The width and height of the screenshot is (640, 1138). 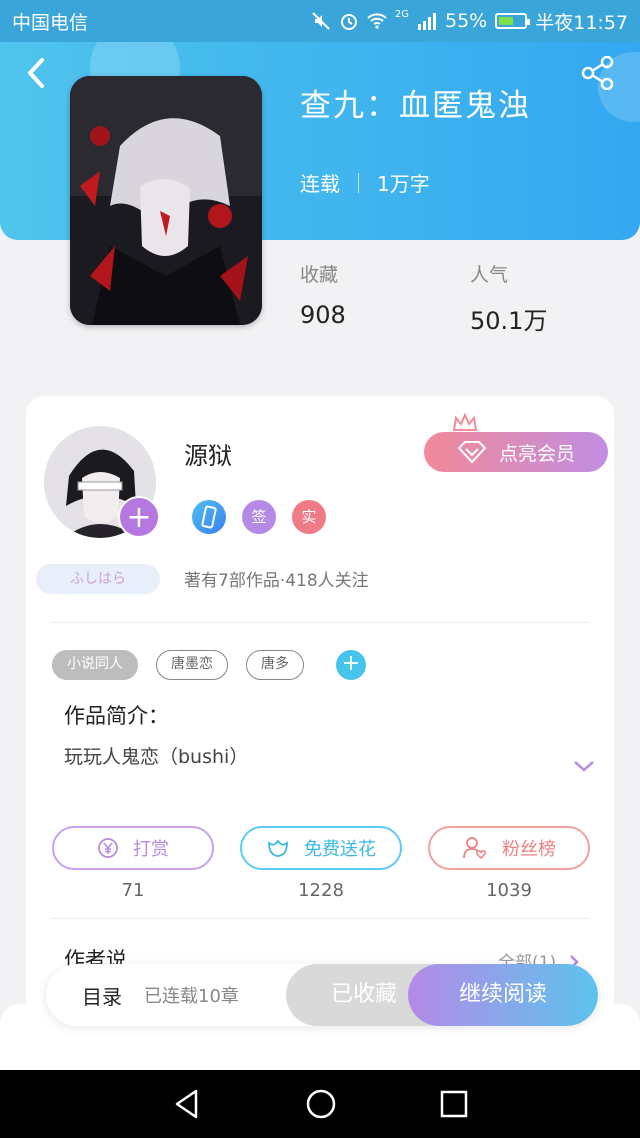 What do you see at coordinates (403, 184) in the screenshot?
I see `word-count: 1万字` at bounding box center [403, 184].